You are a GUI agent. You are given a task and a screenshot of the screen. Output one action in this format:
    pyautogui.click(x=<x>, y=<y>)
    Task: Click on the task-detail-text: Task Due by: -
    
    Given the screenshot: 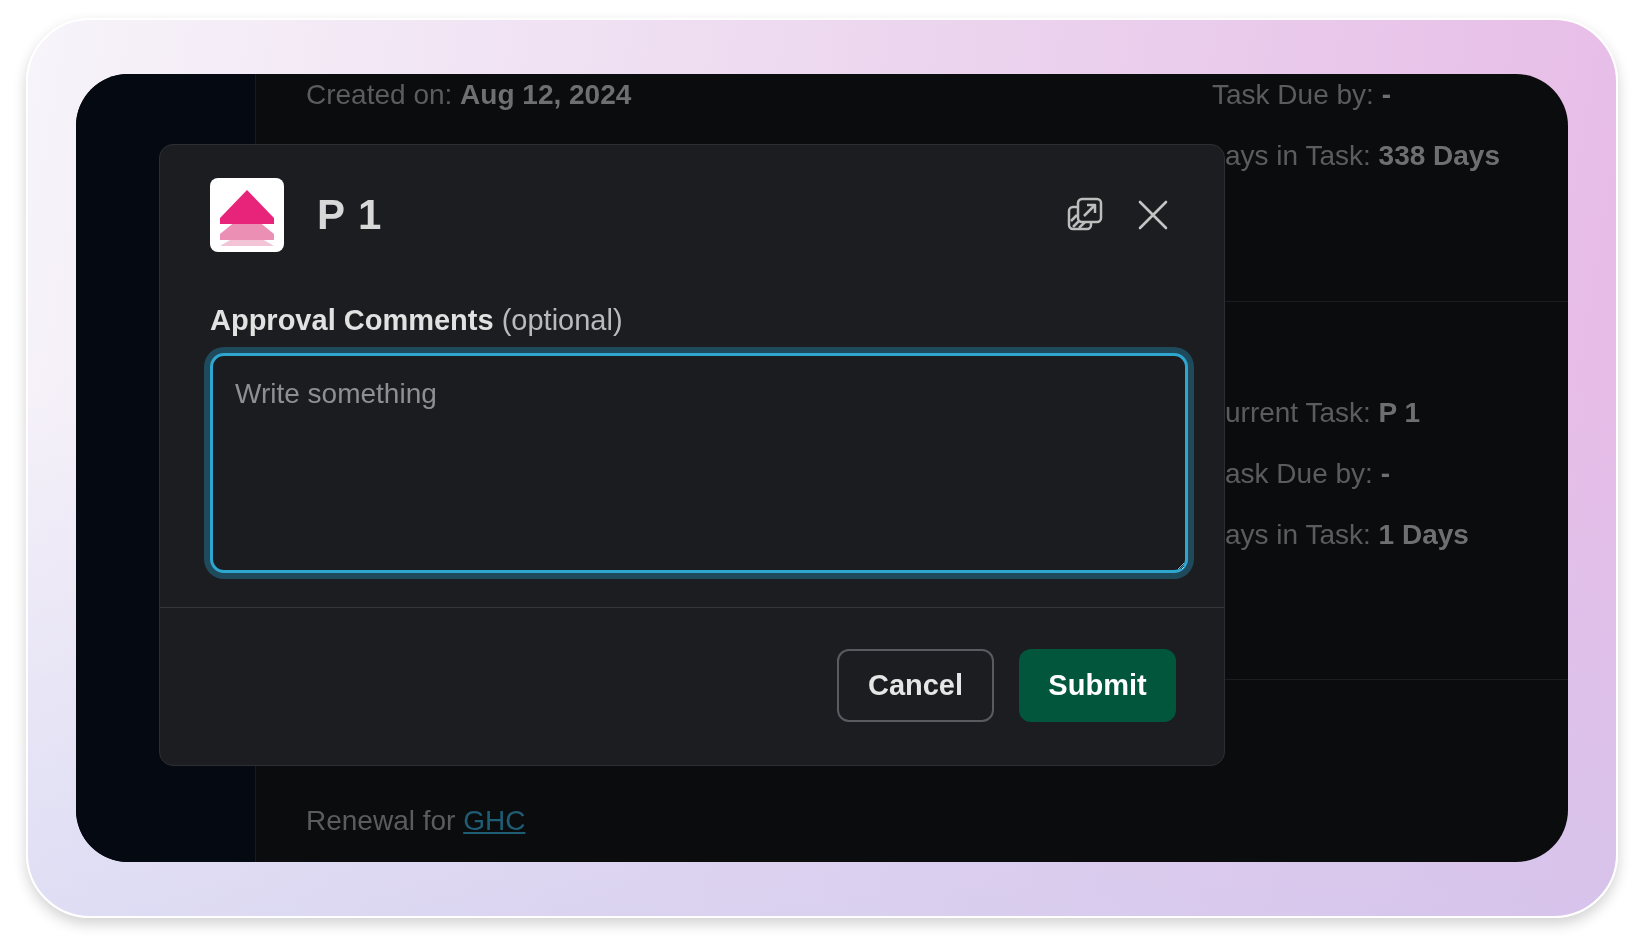 What is the action you would take?
    pyautogui.click(x=1301, y=95)
    